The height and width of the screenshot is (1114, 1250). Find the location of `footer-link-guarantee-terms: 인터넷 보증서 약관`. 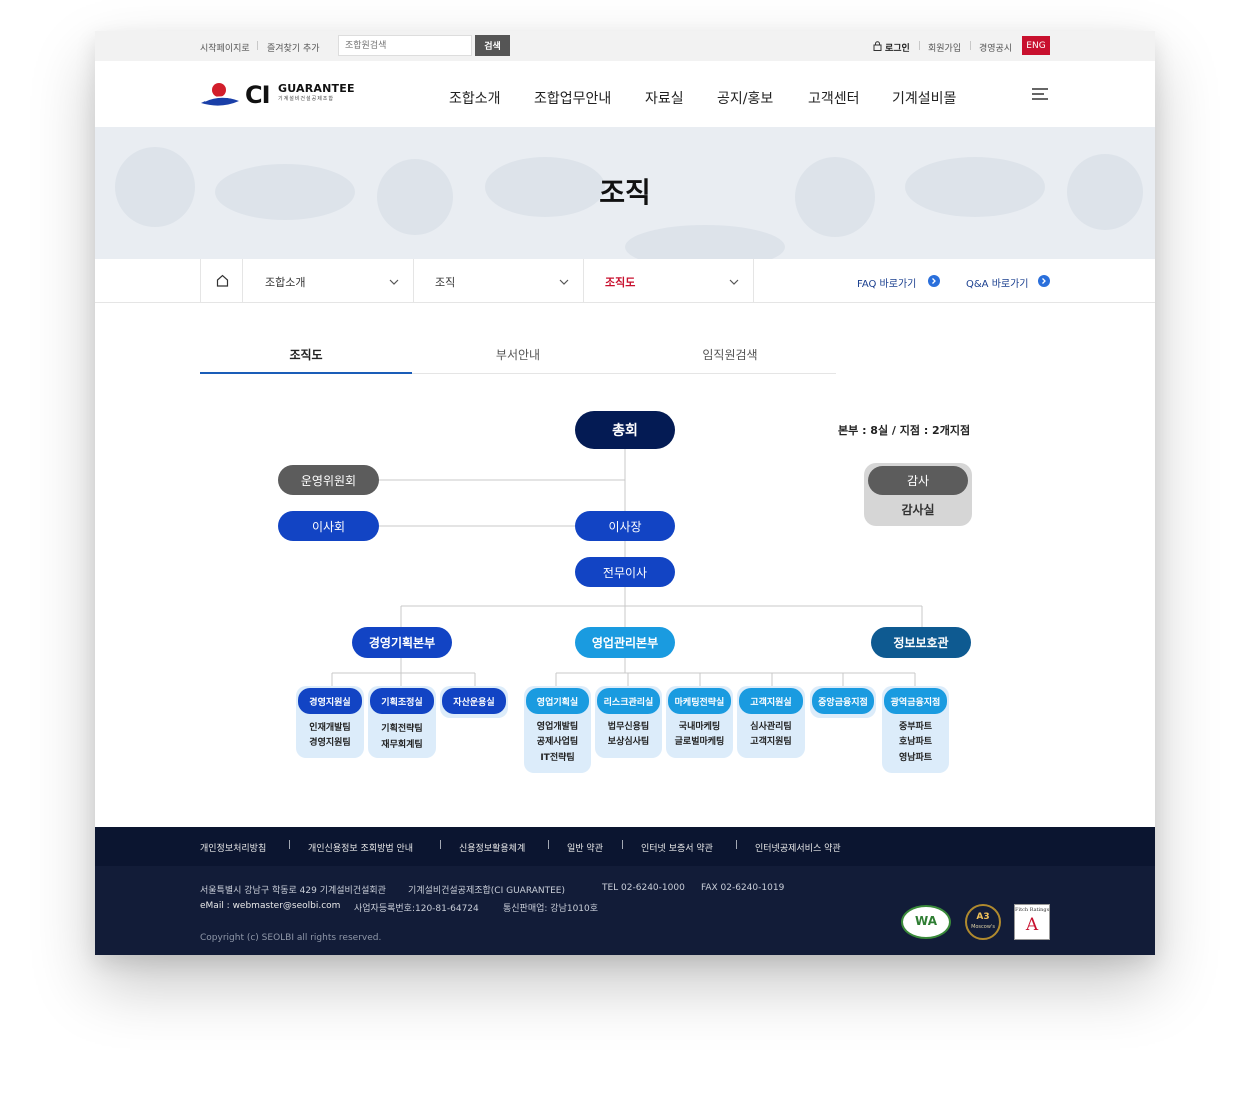

footer-link-guarantee-terms: 인터넷 보증서 약관 is located at coordinates (677, 847).